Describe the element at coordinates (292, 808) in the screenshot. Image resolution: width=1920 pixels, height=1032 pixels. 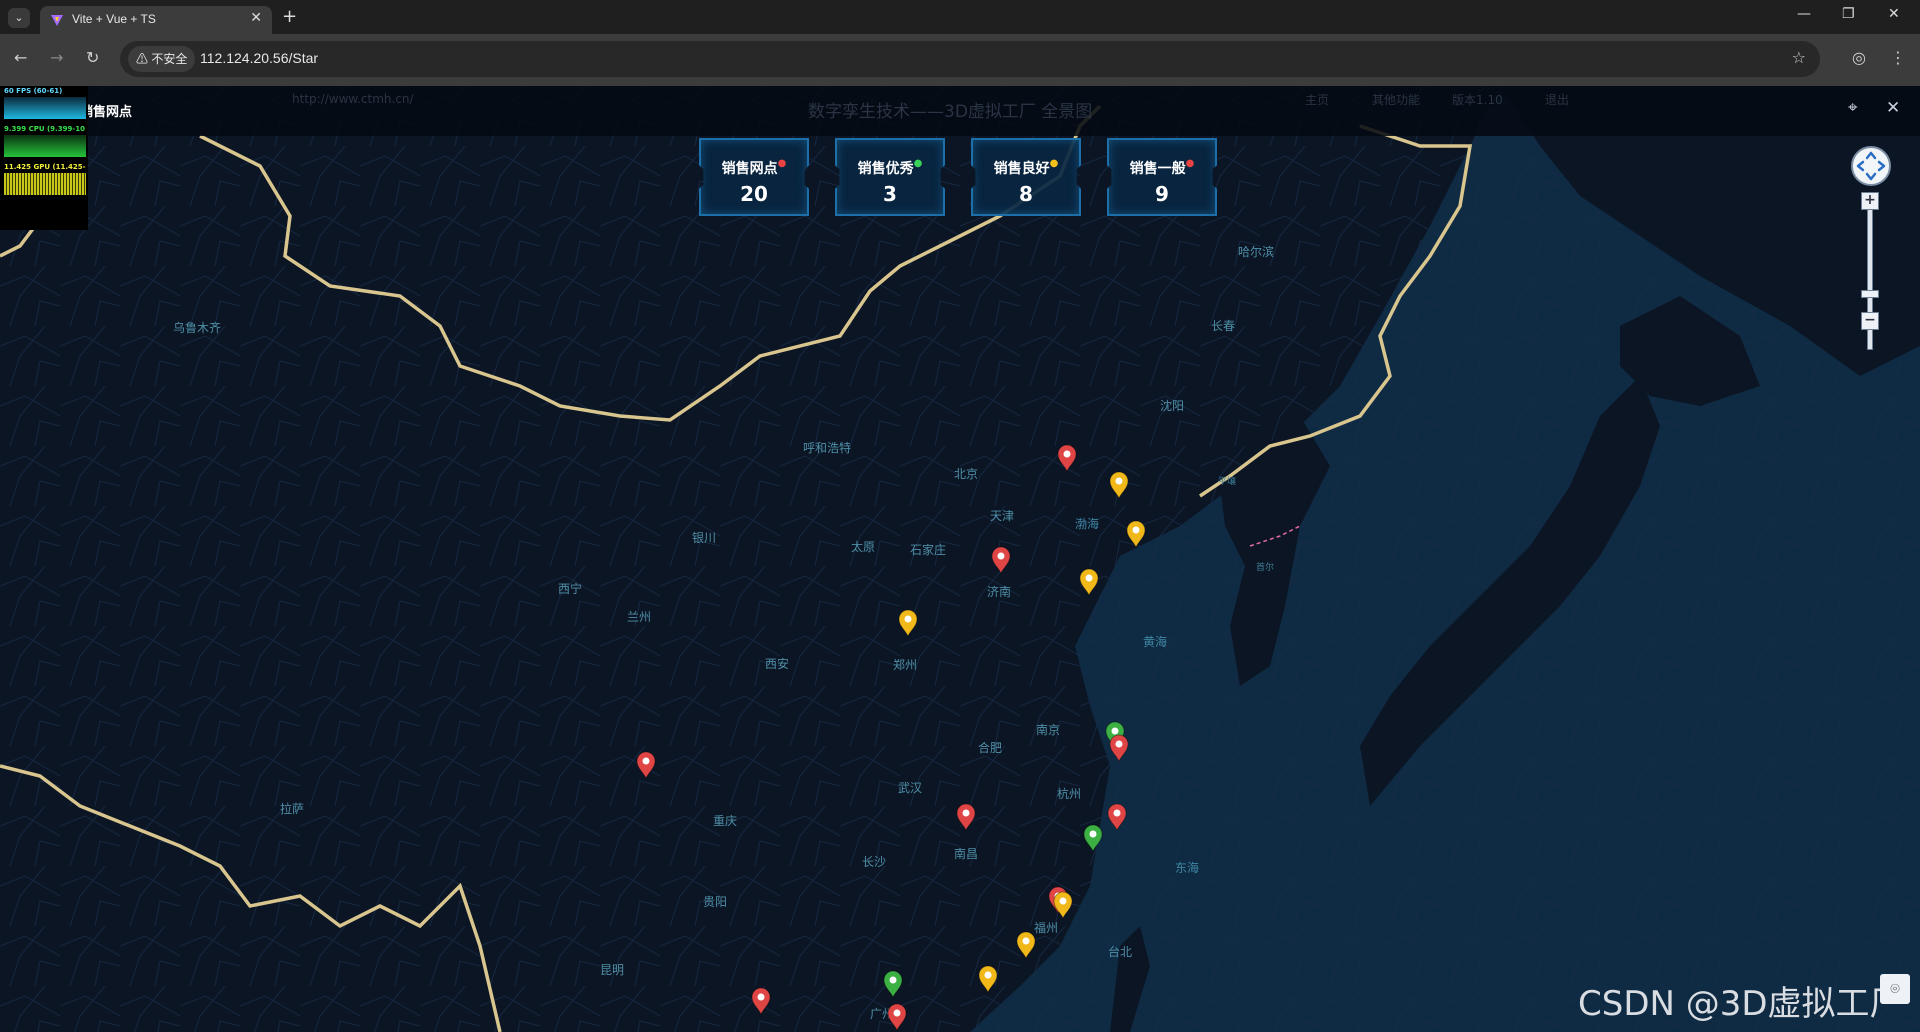
I see `svg-text: 拉萨` at that location.